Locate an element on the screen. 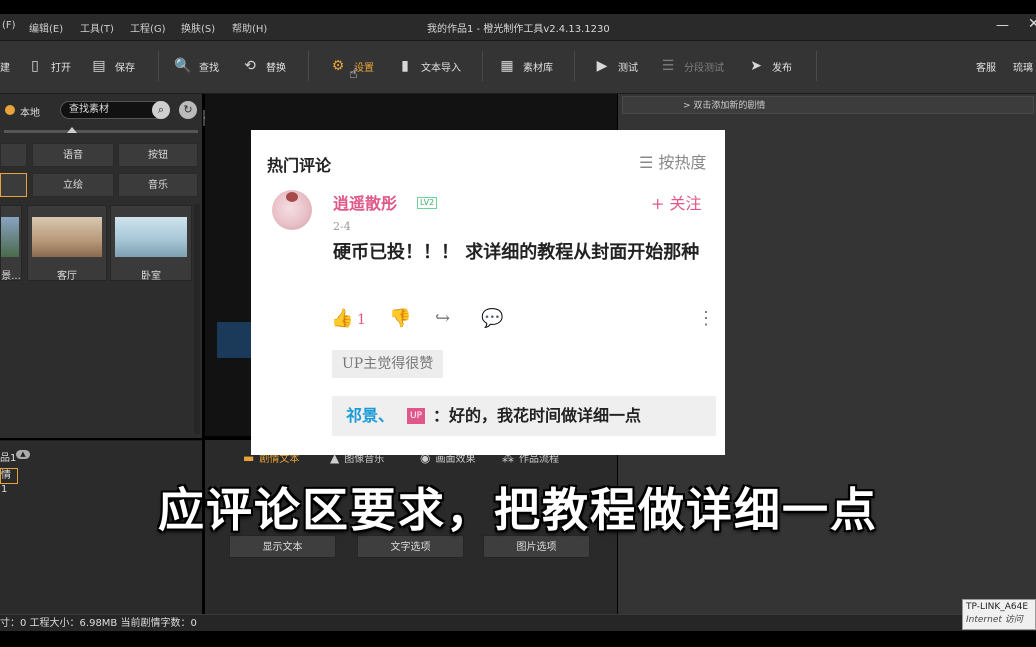 The image size is (1036, 647). comment-username: 逍遥散彤 is located at coordinates (365, 202).